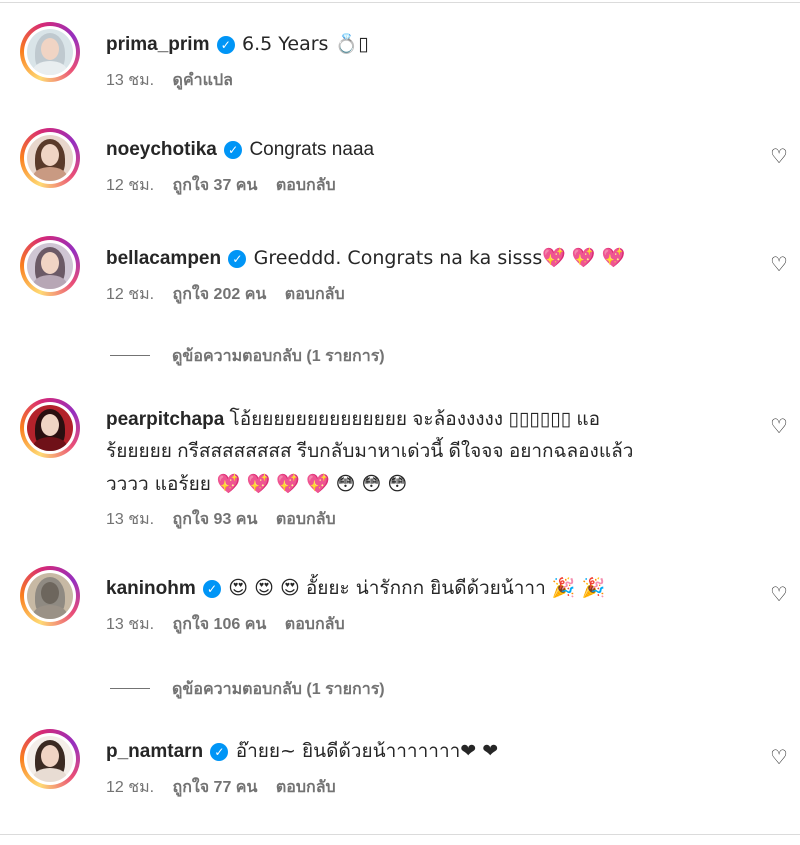  I want to click on comment-text: 6.5 Years 💍▯, so click(305, 44).